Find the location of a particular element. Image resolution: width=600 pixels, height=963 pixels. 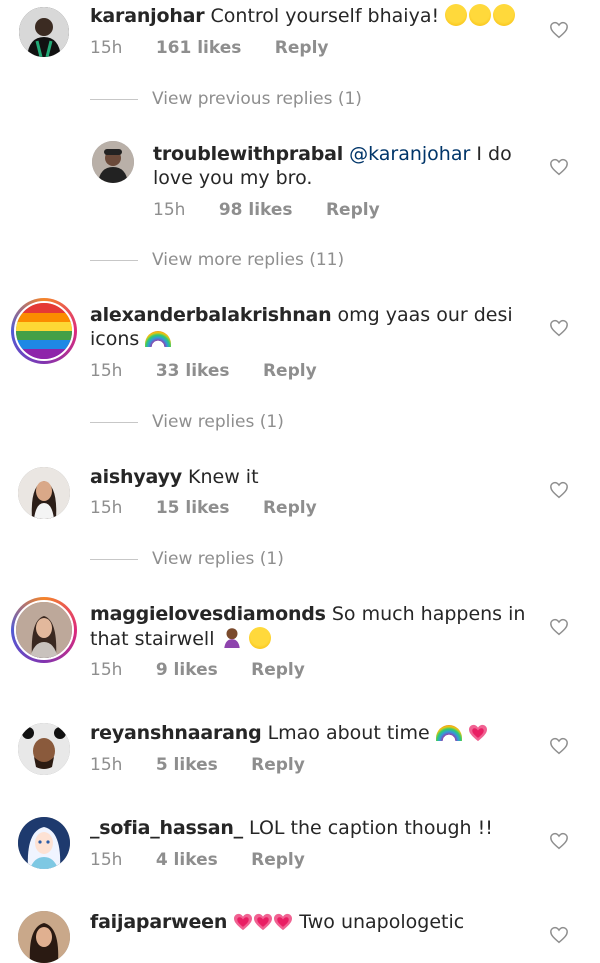

mention-link: @karanjohar is located at coordinates (409, 154).